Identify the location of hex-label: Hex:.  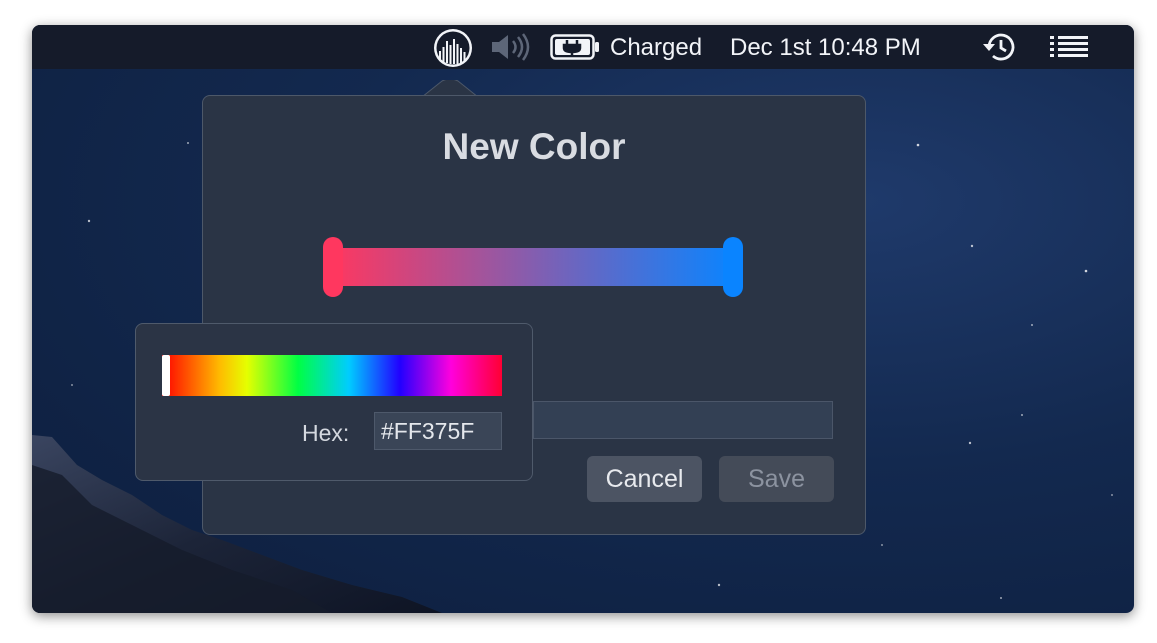
(326, 433).